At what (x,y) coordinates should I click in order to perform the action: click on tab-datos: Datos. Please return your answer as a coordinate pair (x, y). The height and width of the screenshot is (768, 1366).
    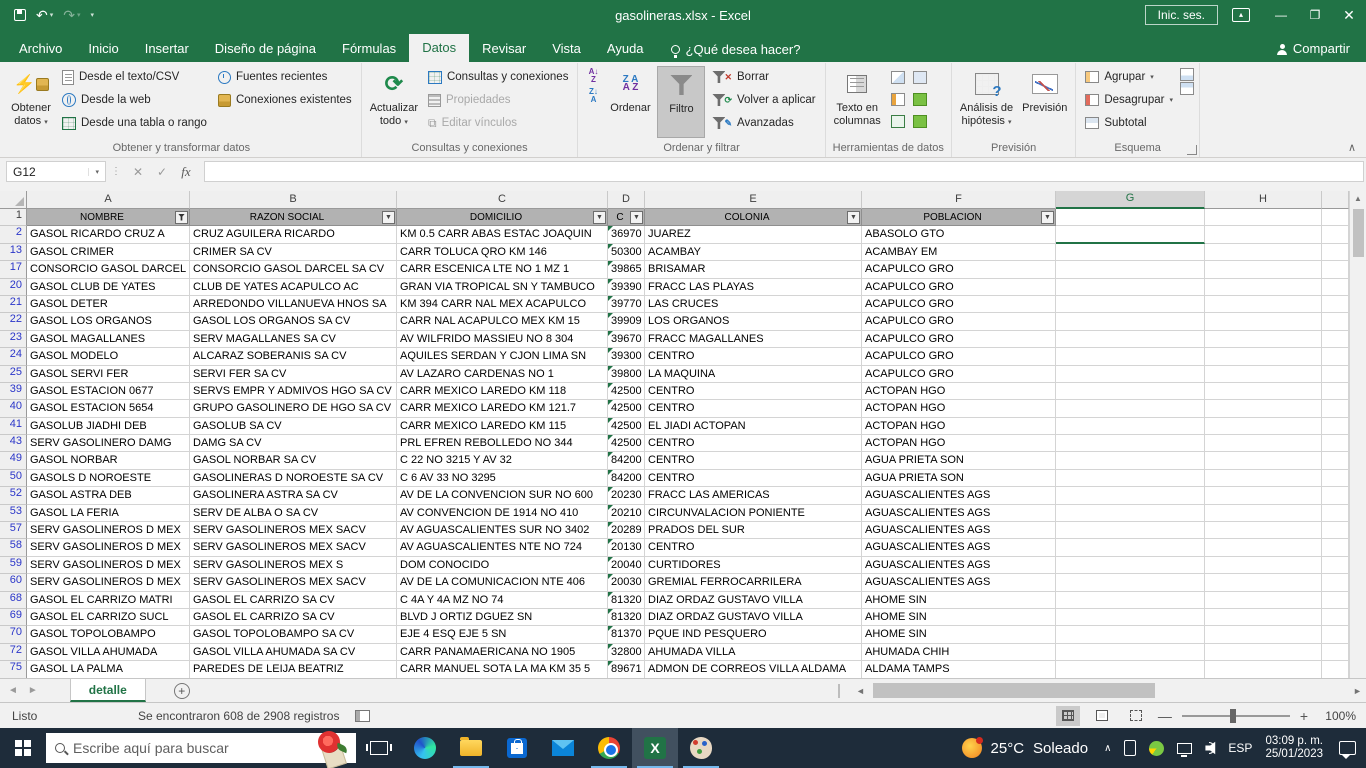
    Looking at the image, I should click on (439, 48).